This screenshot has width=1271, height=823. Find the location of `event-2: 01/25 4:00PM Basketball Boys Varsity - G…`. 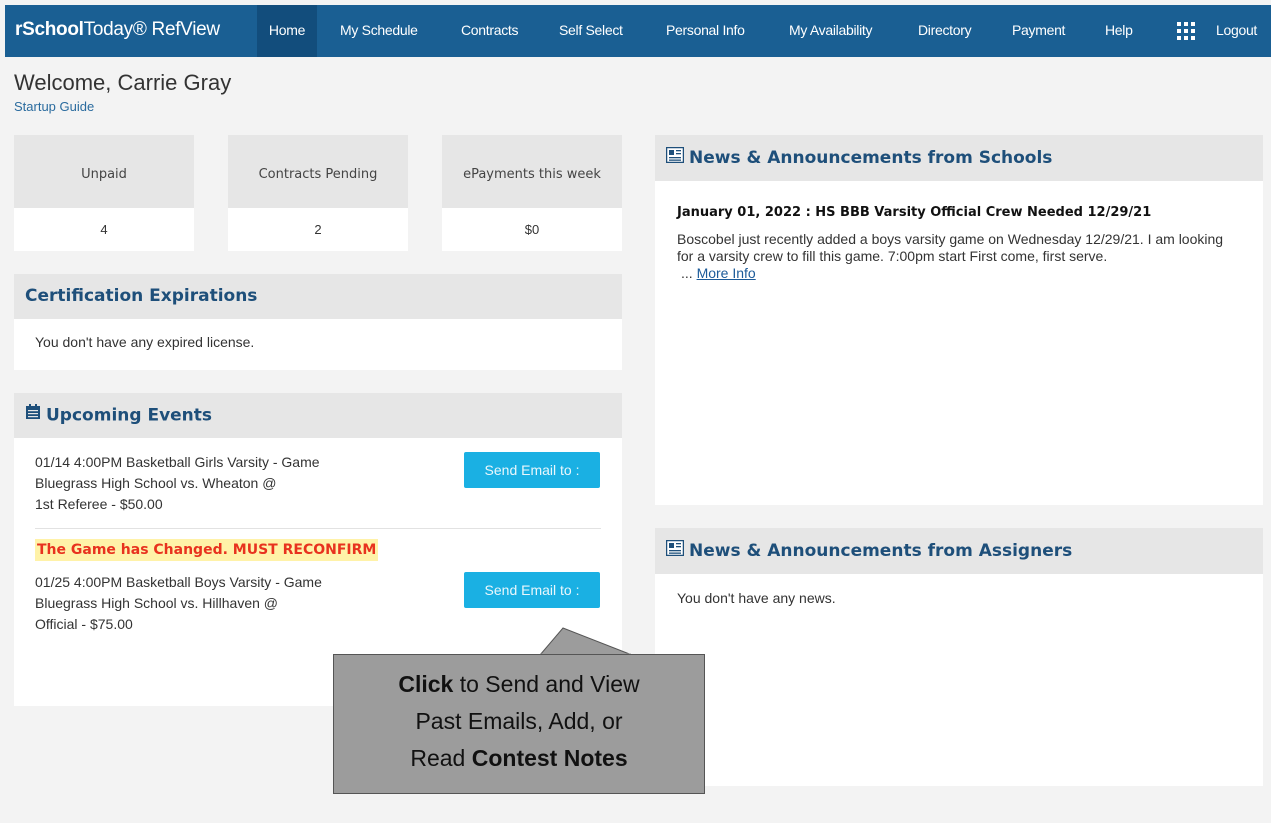

event-2: 01/25 4:00PM Basketball Boys Varsity - G… is located at coordinates (178, 603).